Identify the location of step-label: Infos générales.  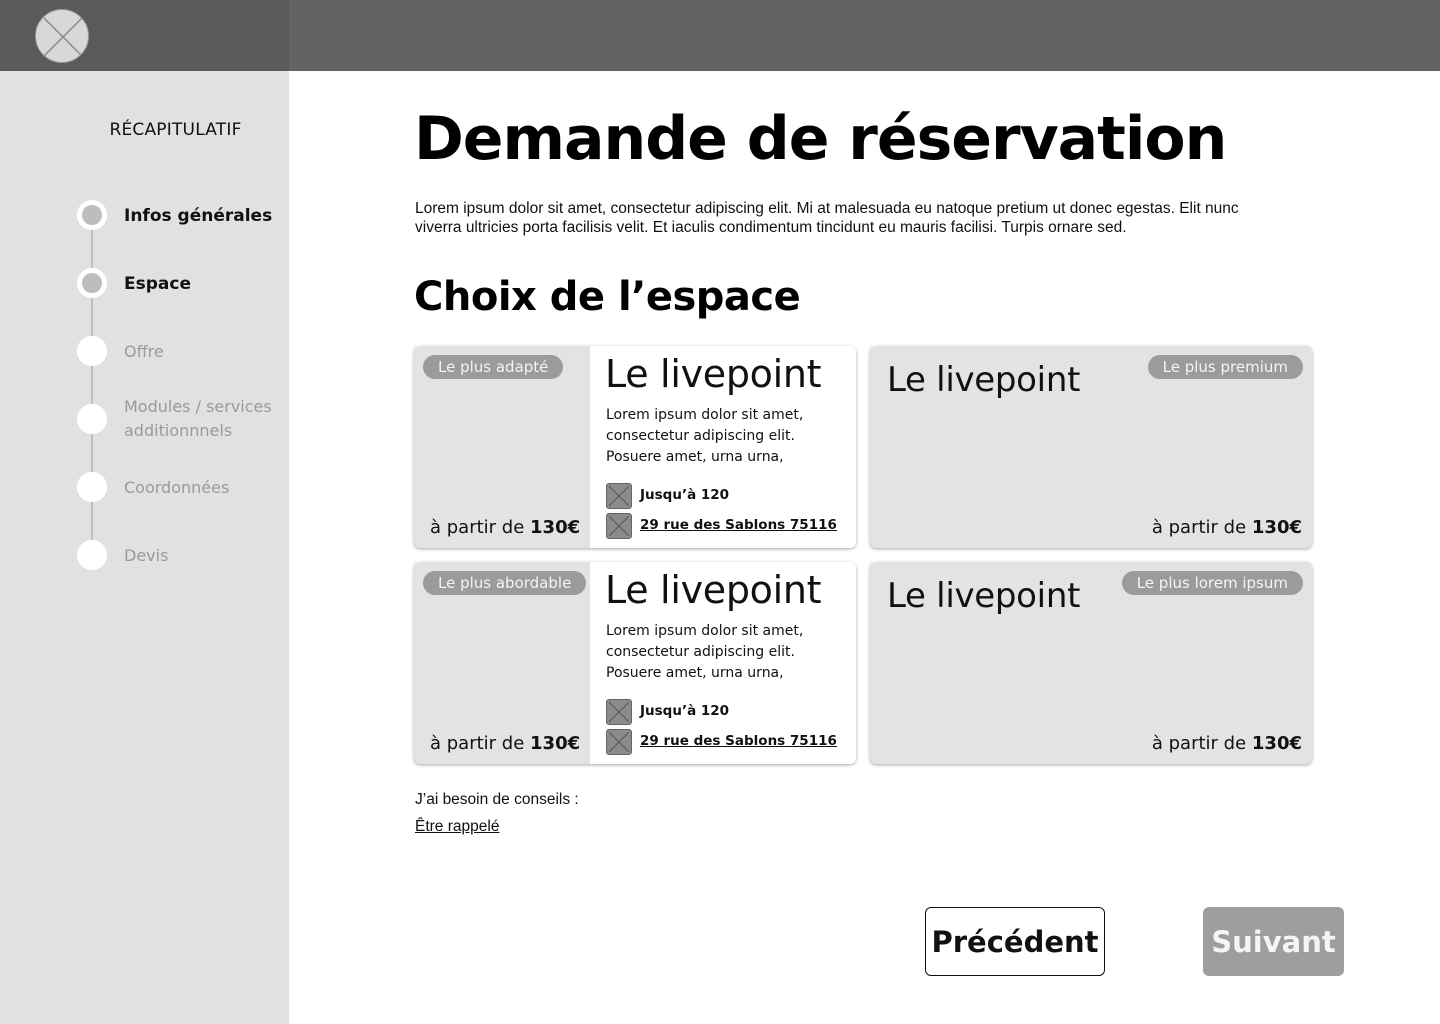
(198, 216).